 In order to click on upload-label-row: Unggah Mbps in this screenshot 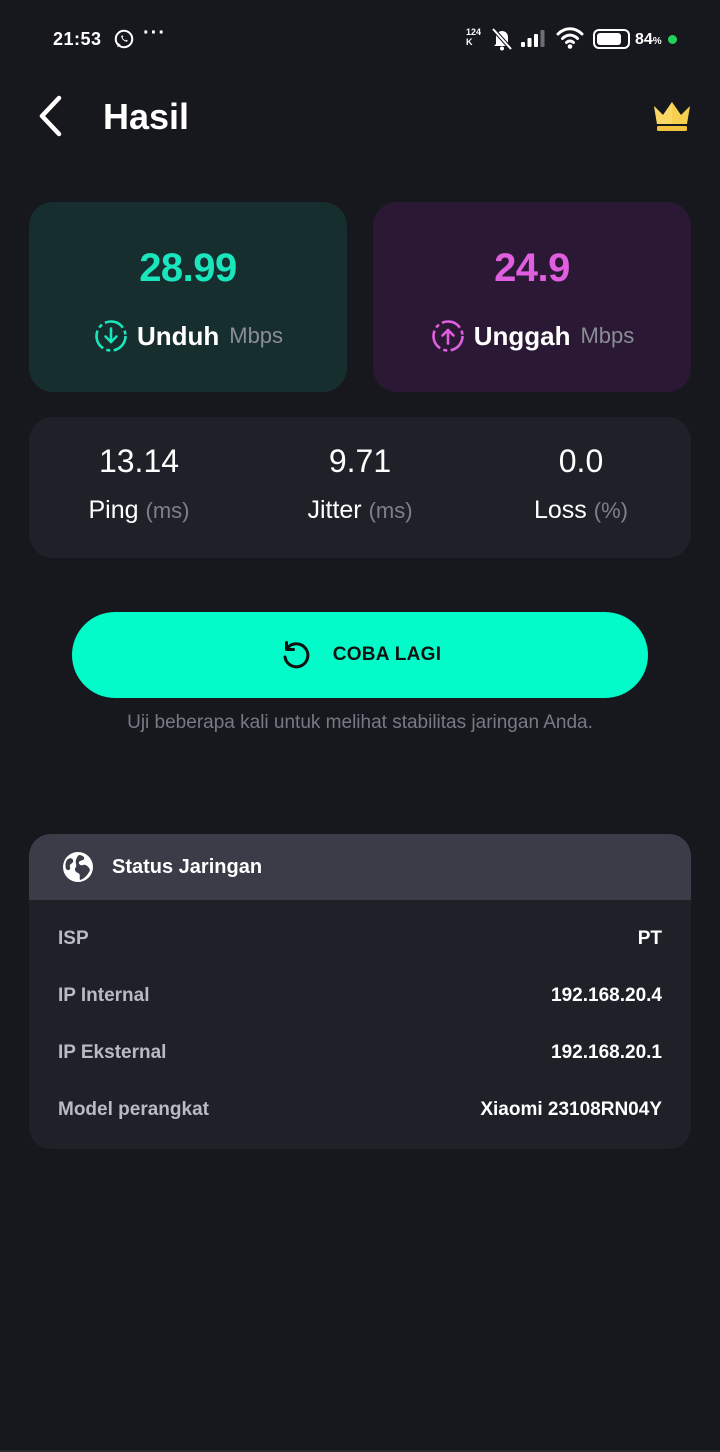, I will do `click(532, 336)`.